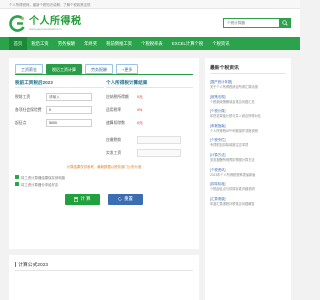 The height and width of the screenshot is (300, 320). What do you see at coordinates (104, 184) in the screenshot?
I see `share-option: 将工资计算器分享给好友` at bounding box center [104, 184].